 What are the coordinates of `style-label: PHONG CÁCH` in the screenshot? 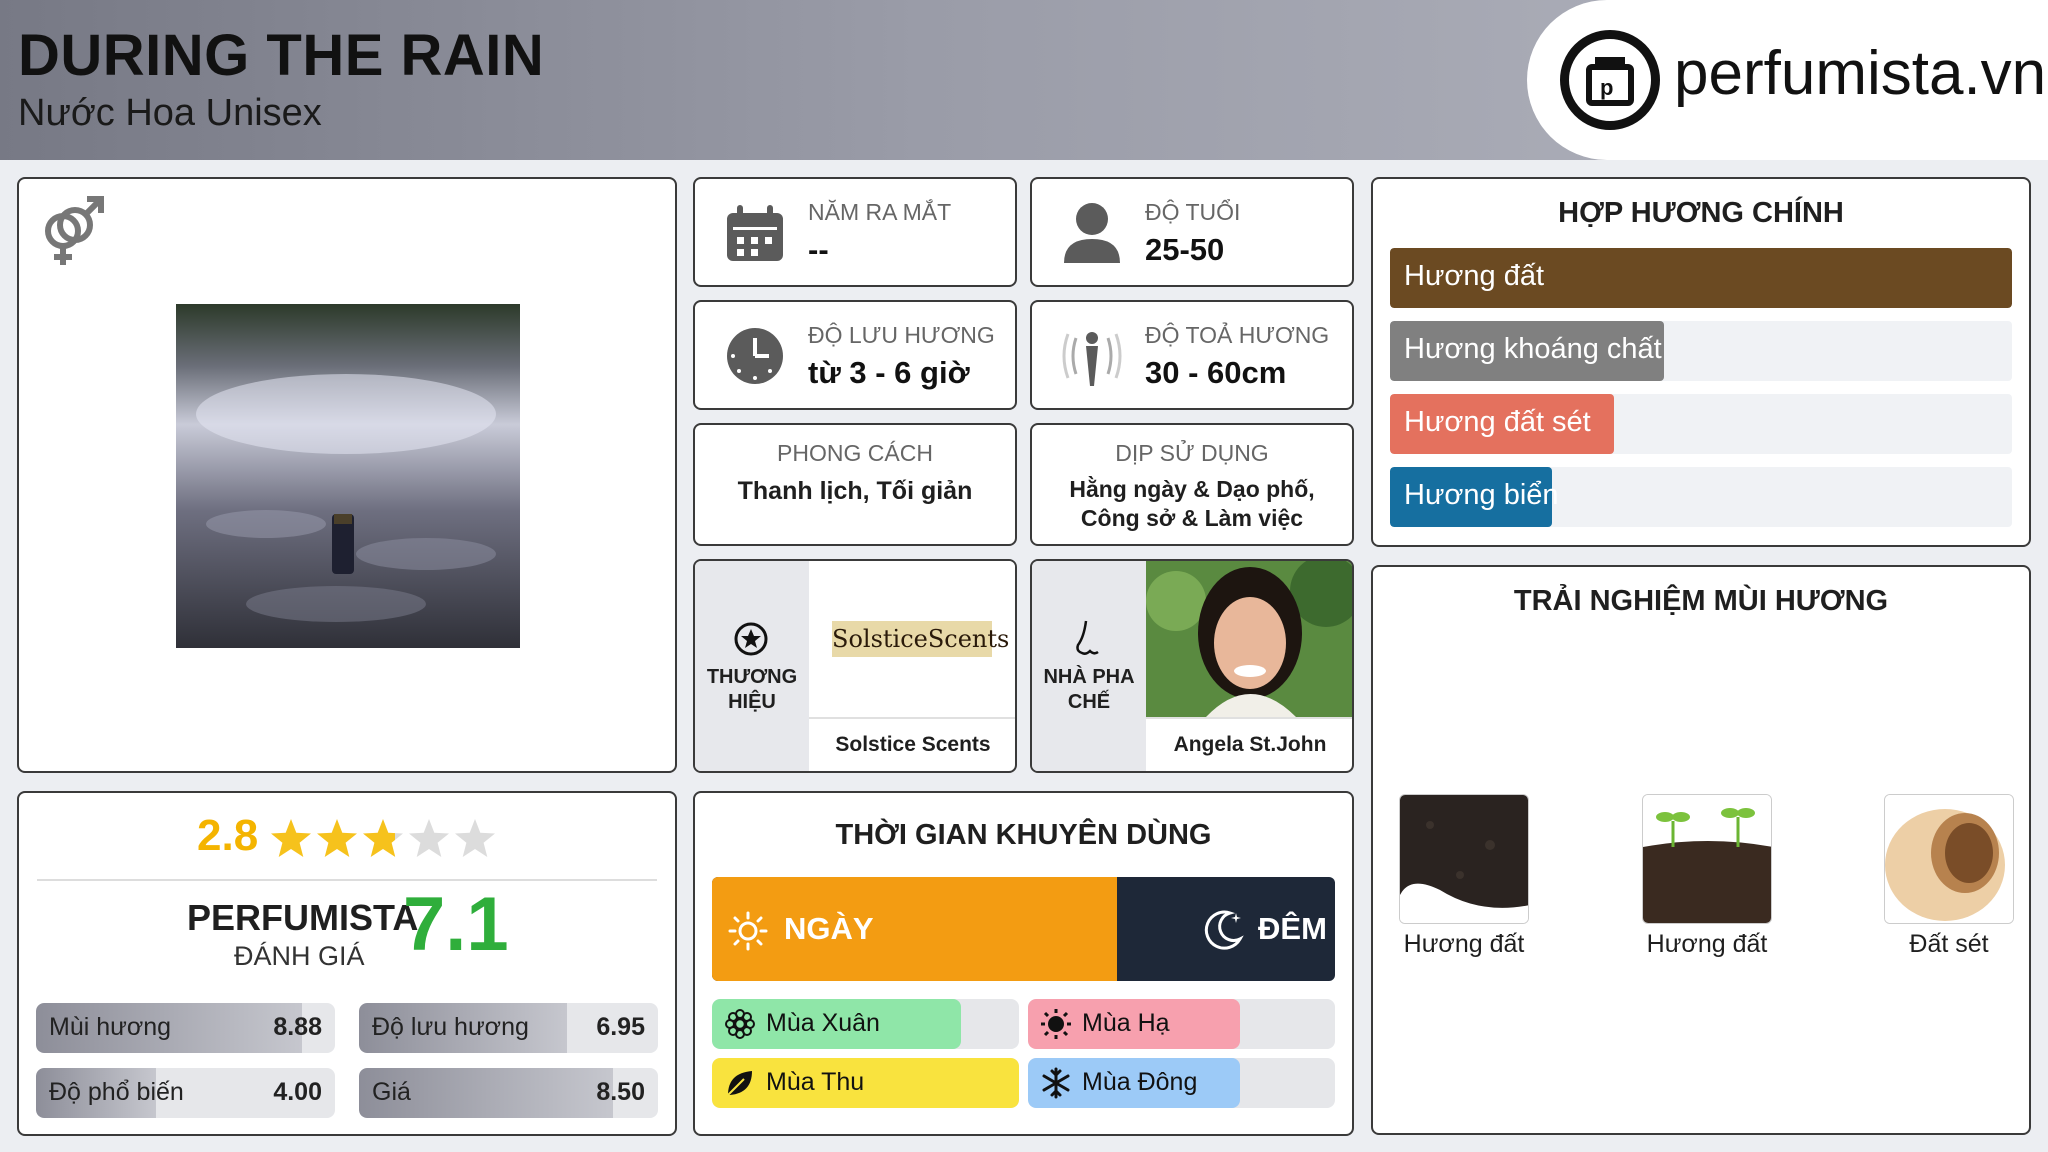 It's located at (855, 453).